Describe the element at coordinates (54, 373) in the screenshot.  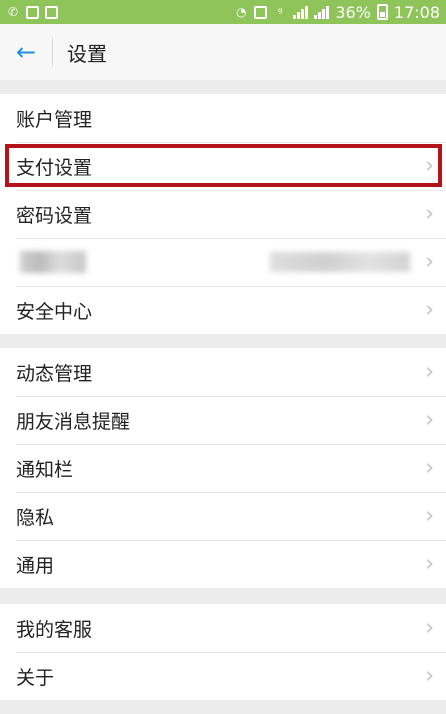
I see `settings-item-label: 动态管理` at that location.